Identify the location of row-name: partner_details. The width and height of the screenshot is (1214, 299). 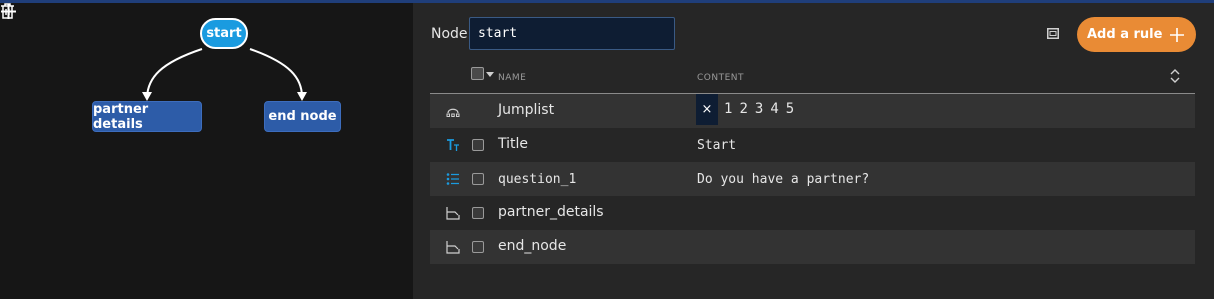
(551, 212).